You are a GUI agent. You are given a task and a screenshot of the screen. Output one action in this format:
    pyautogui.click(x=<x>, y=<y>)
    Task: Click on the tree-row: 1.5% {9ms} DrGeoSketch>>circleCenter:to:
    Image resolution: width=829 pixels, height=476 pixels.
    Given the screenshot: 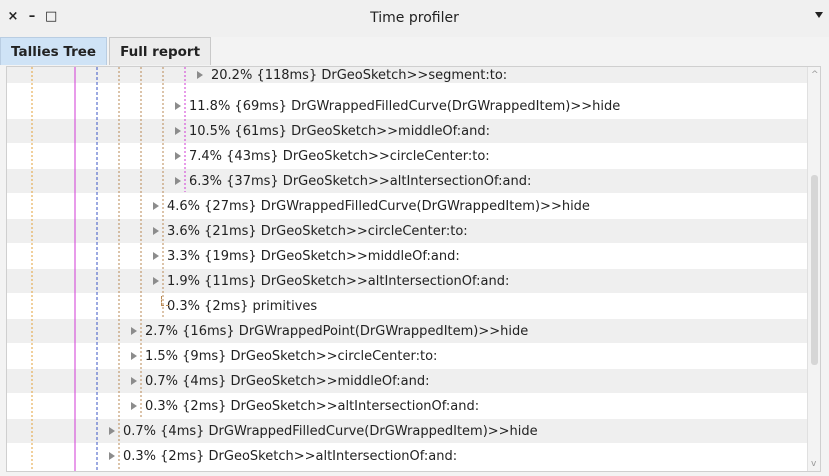 What is the action you would take?
    pyautogui.click(x=408, y=356)
    